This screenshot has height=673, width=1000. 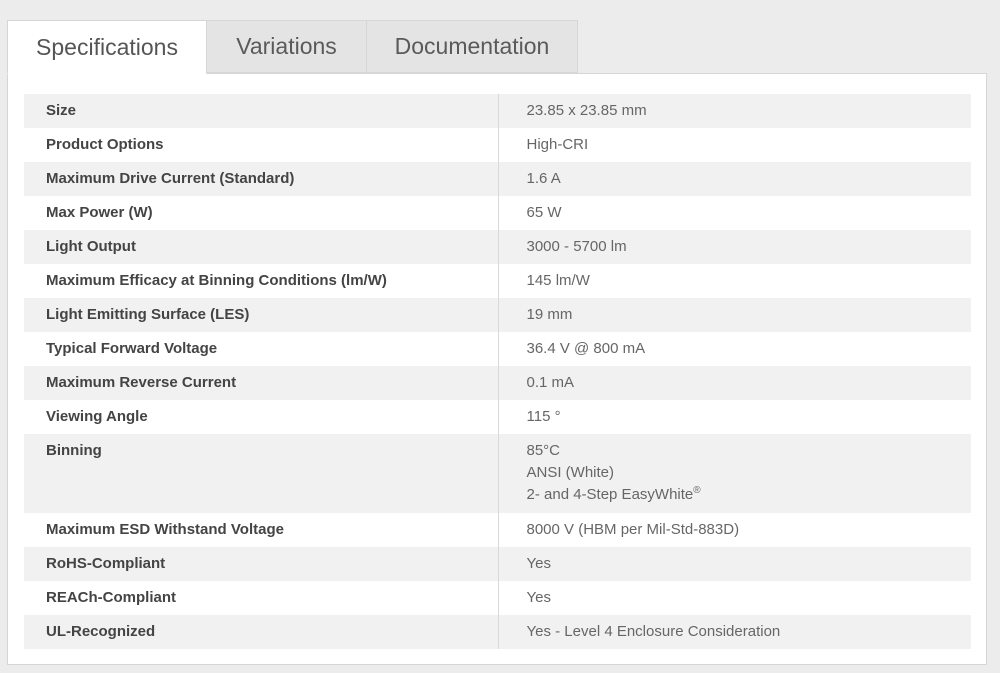 What do you see at coordinates (261, 383) in the screenshot?
I see `spec-label: Maximum Reverse Current` at bounding box center [261, 383].